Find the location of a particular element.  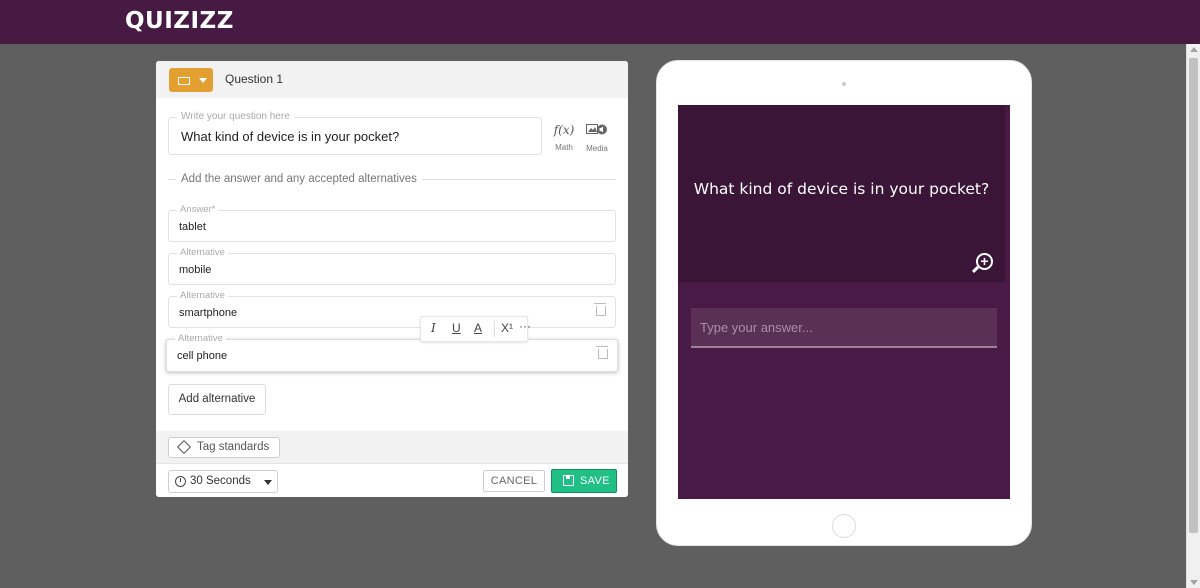

answer-label: Answer* is located at coordinates (198, 209).